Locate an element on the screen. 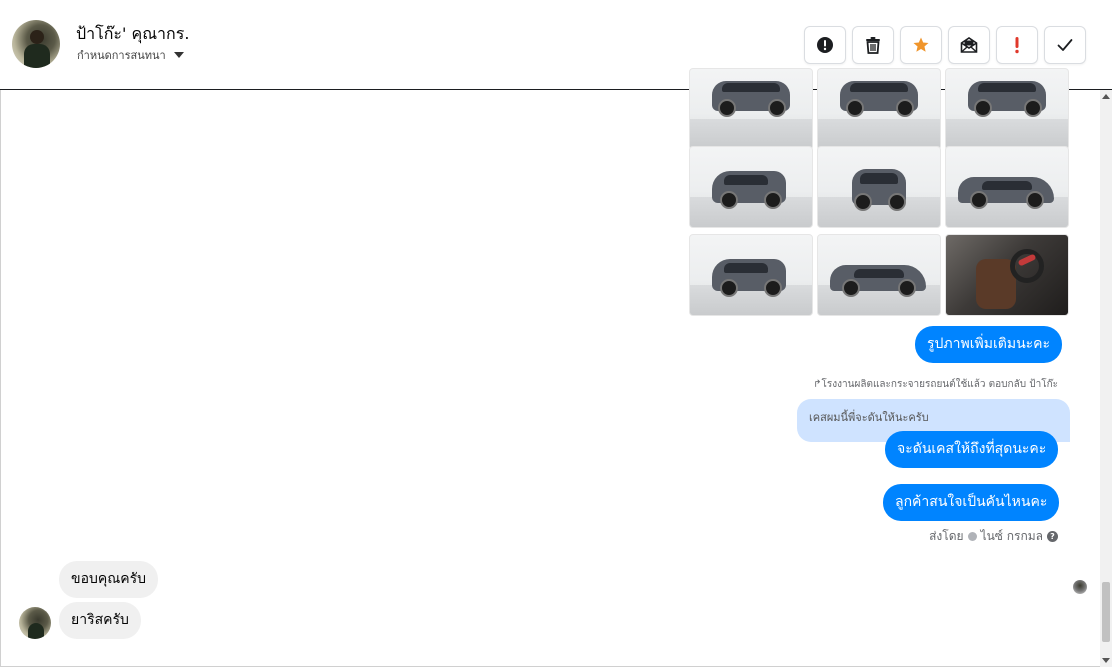 The height and width of the screenshot is (667, 1112). exclamation-icon is located at coordinates (1017, 45).